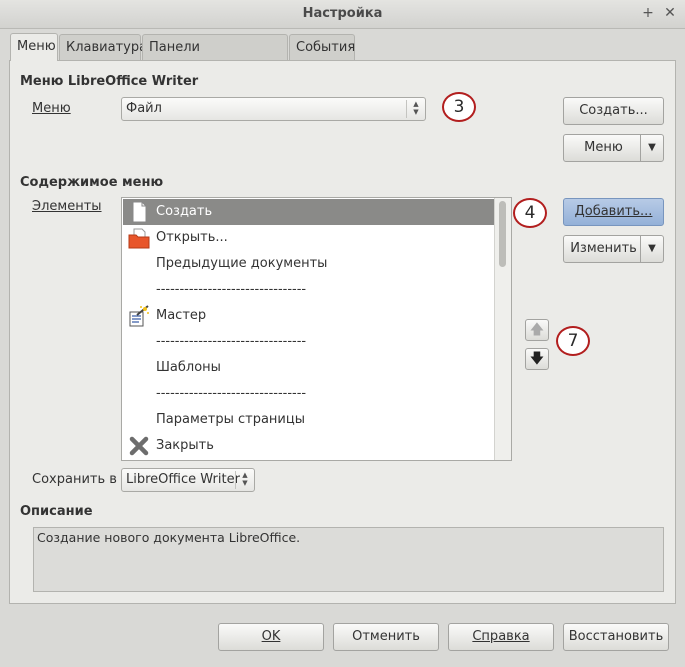  I want to click on menu-button: Меню ▼, so click(613, 148).